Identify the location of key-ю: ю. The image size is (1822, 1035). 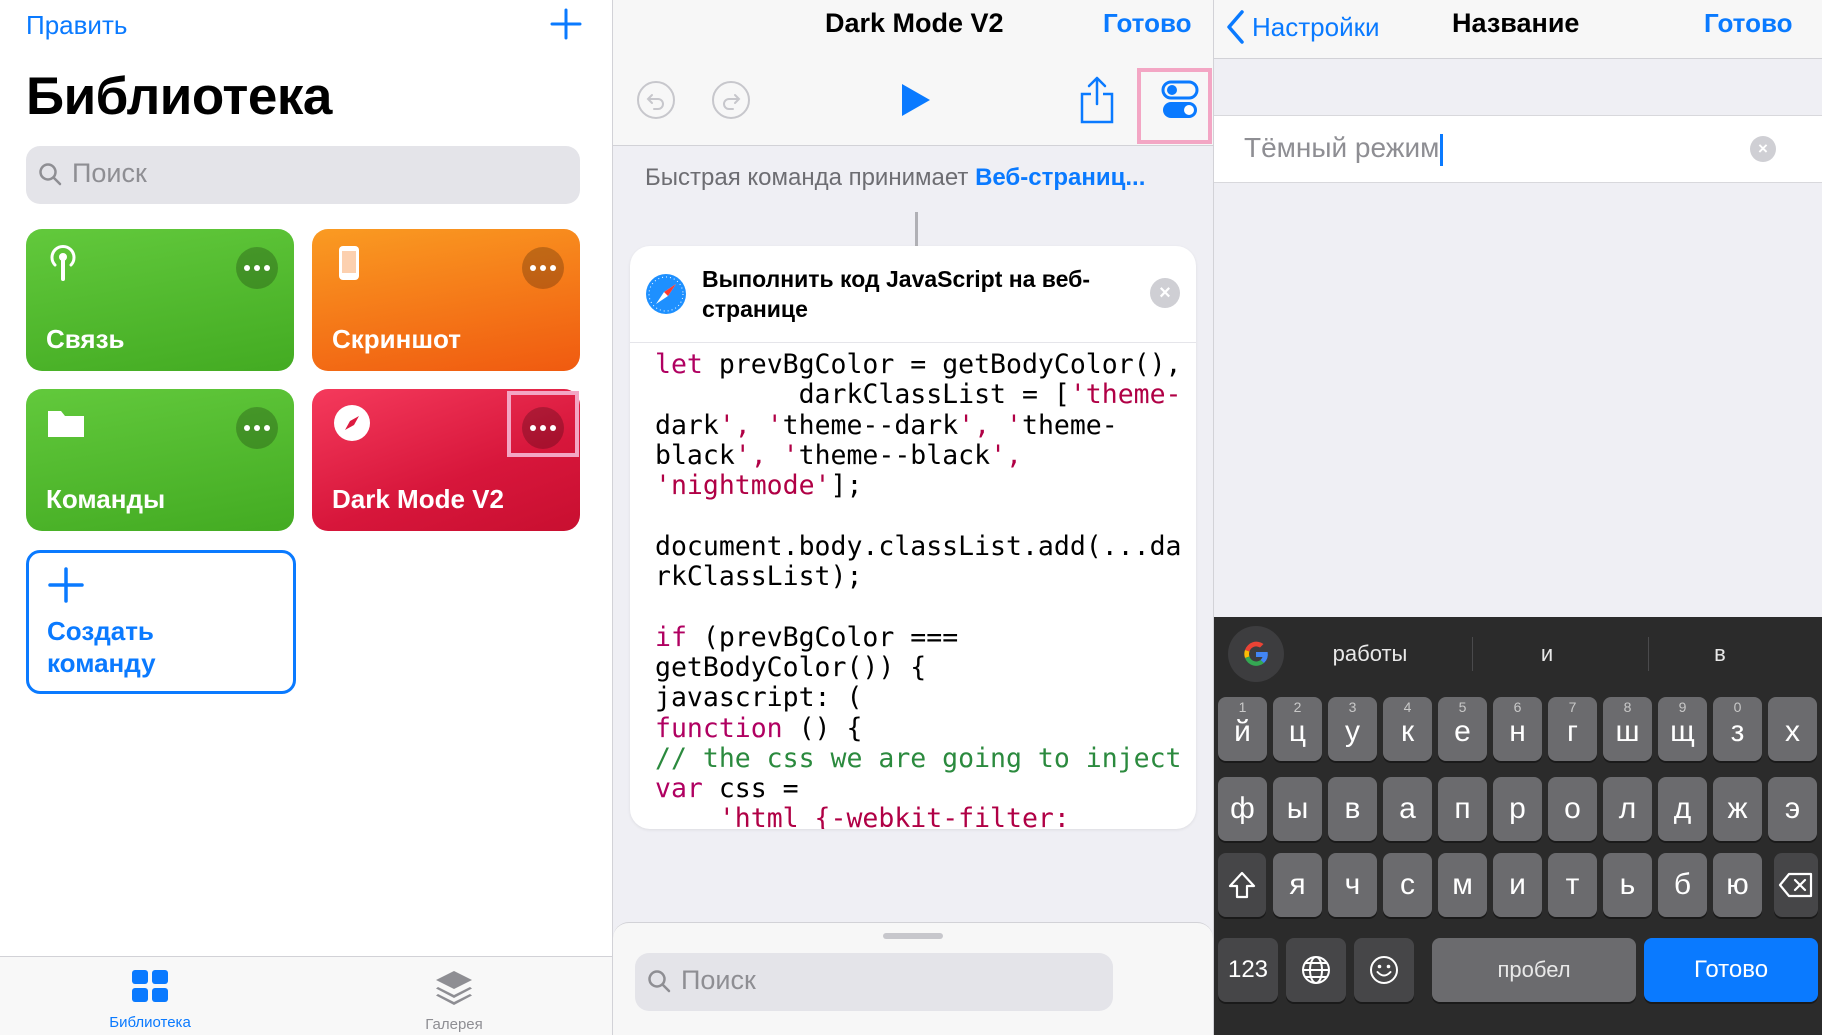
(1737, 885).